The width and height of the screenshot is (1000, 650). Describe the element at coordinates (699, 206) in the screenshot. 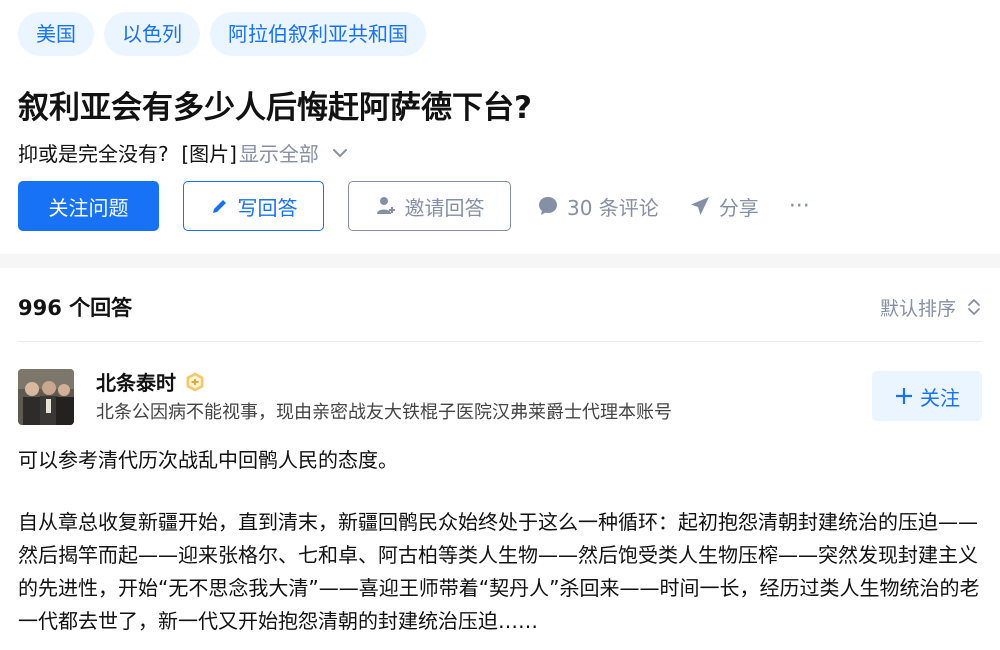

I see `paper-plane-icon` at that location.